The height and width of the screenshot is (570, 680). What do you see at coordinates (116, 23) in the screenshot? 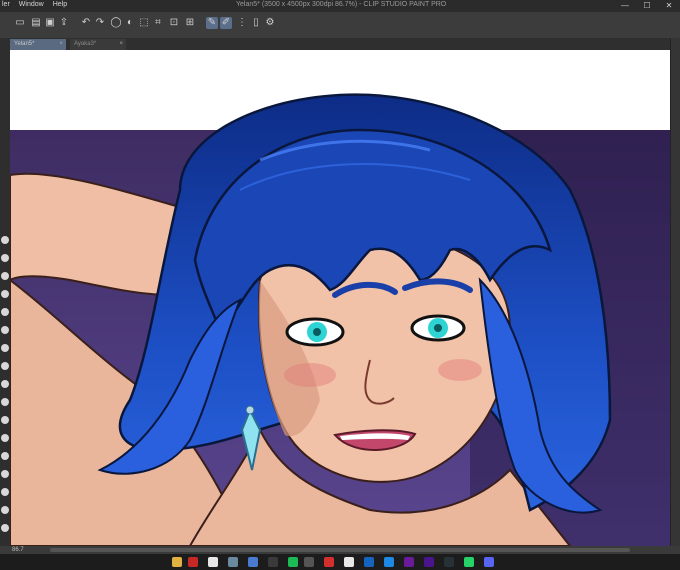
I see `lasso-icon: ◯` at bounding box center [116, 23].